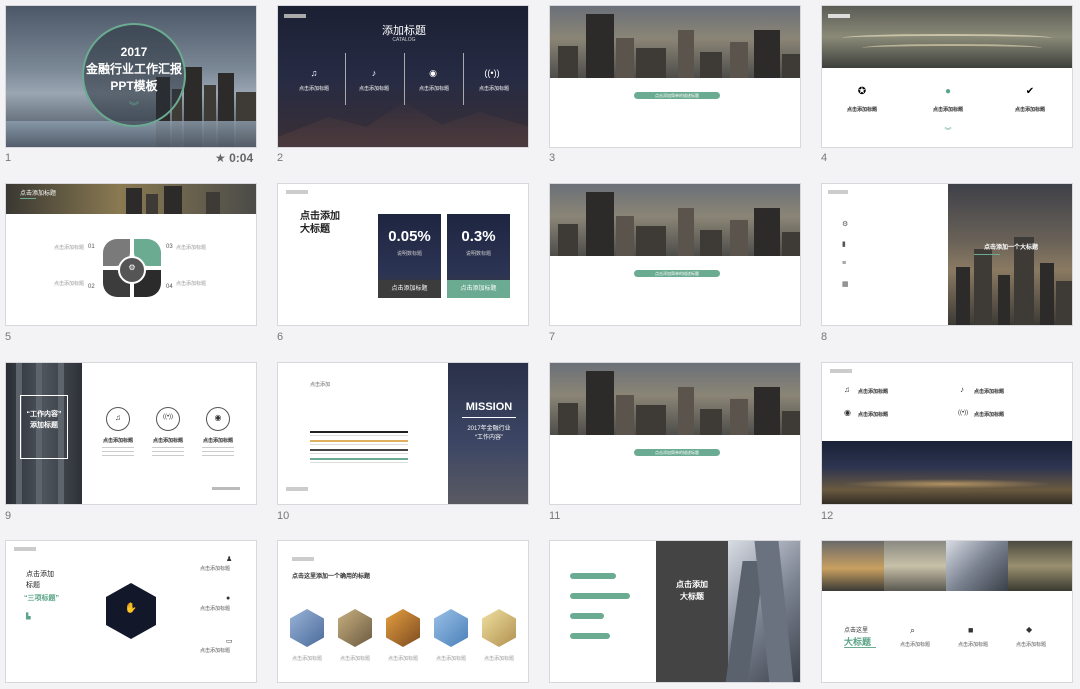 The width and height of the screenshot is (1080, 689). Describe the element at coordinates (947, 110) in the screenshot. I see `slide-4-item-2: 点击添加标题` at that location.